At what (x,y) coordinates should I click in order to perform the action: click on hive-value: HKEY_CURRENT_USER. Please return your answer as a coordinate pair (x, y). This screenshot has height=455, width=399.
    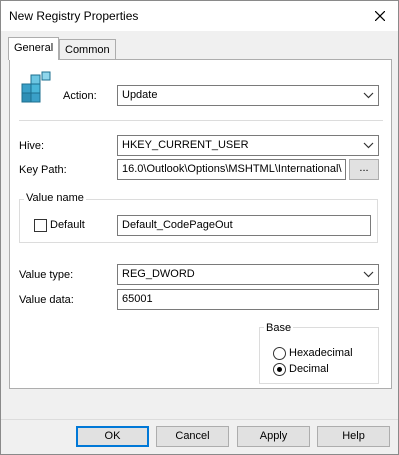
    Looking at the image, I should click on (185, 145).